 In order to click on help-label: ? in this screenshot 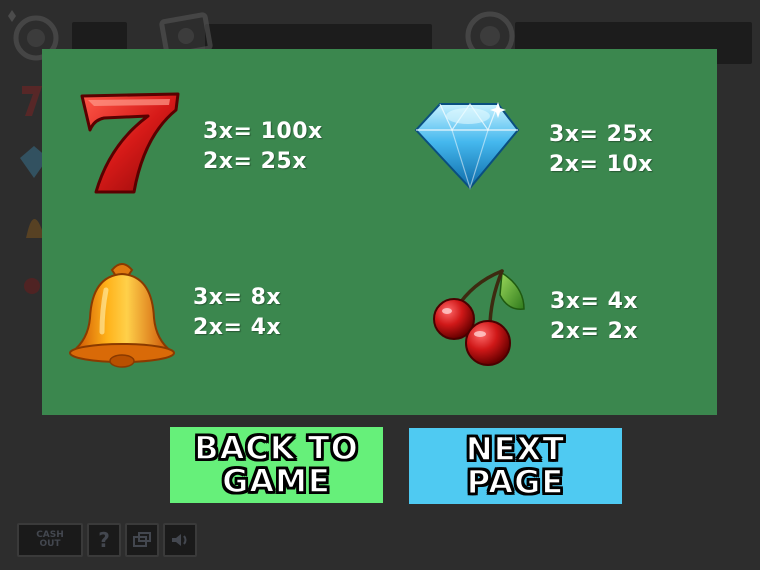, I will do `click(104, 540)`.